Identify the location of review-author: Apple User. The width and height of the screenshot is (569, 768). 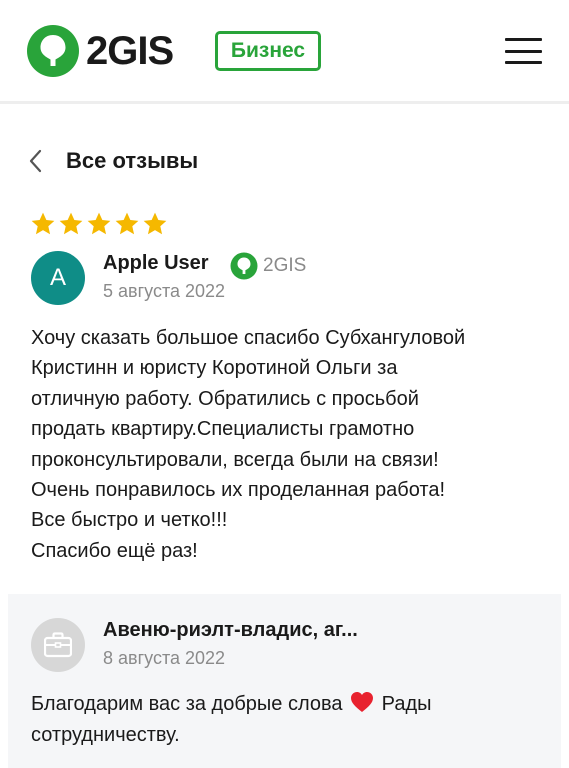
(156, 263).